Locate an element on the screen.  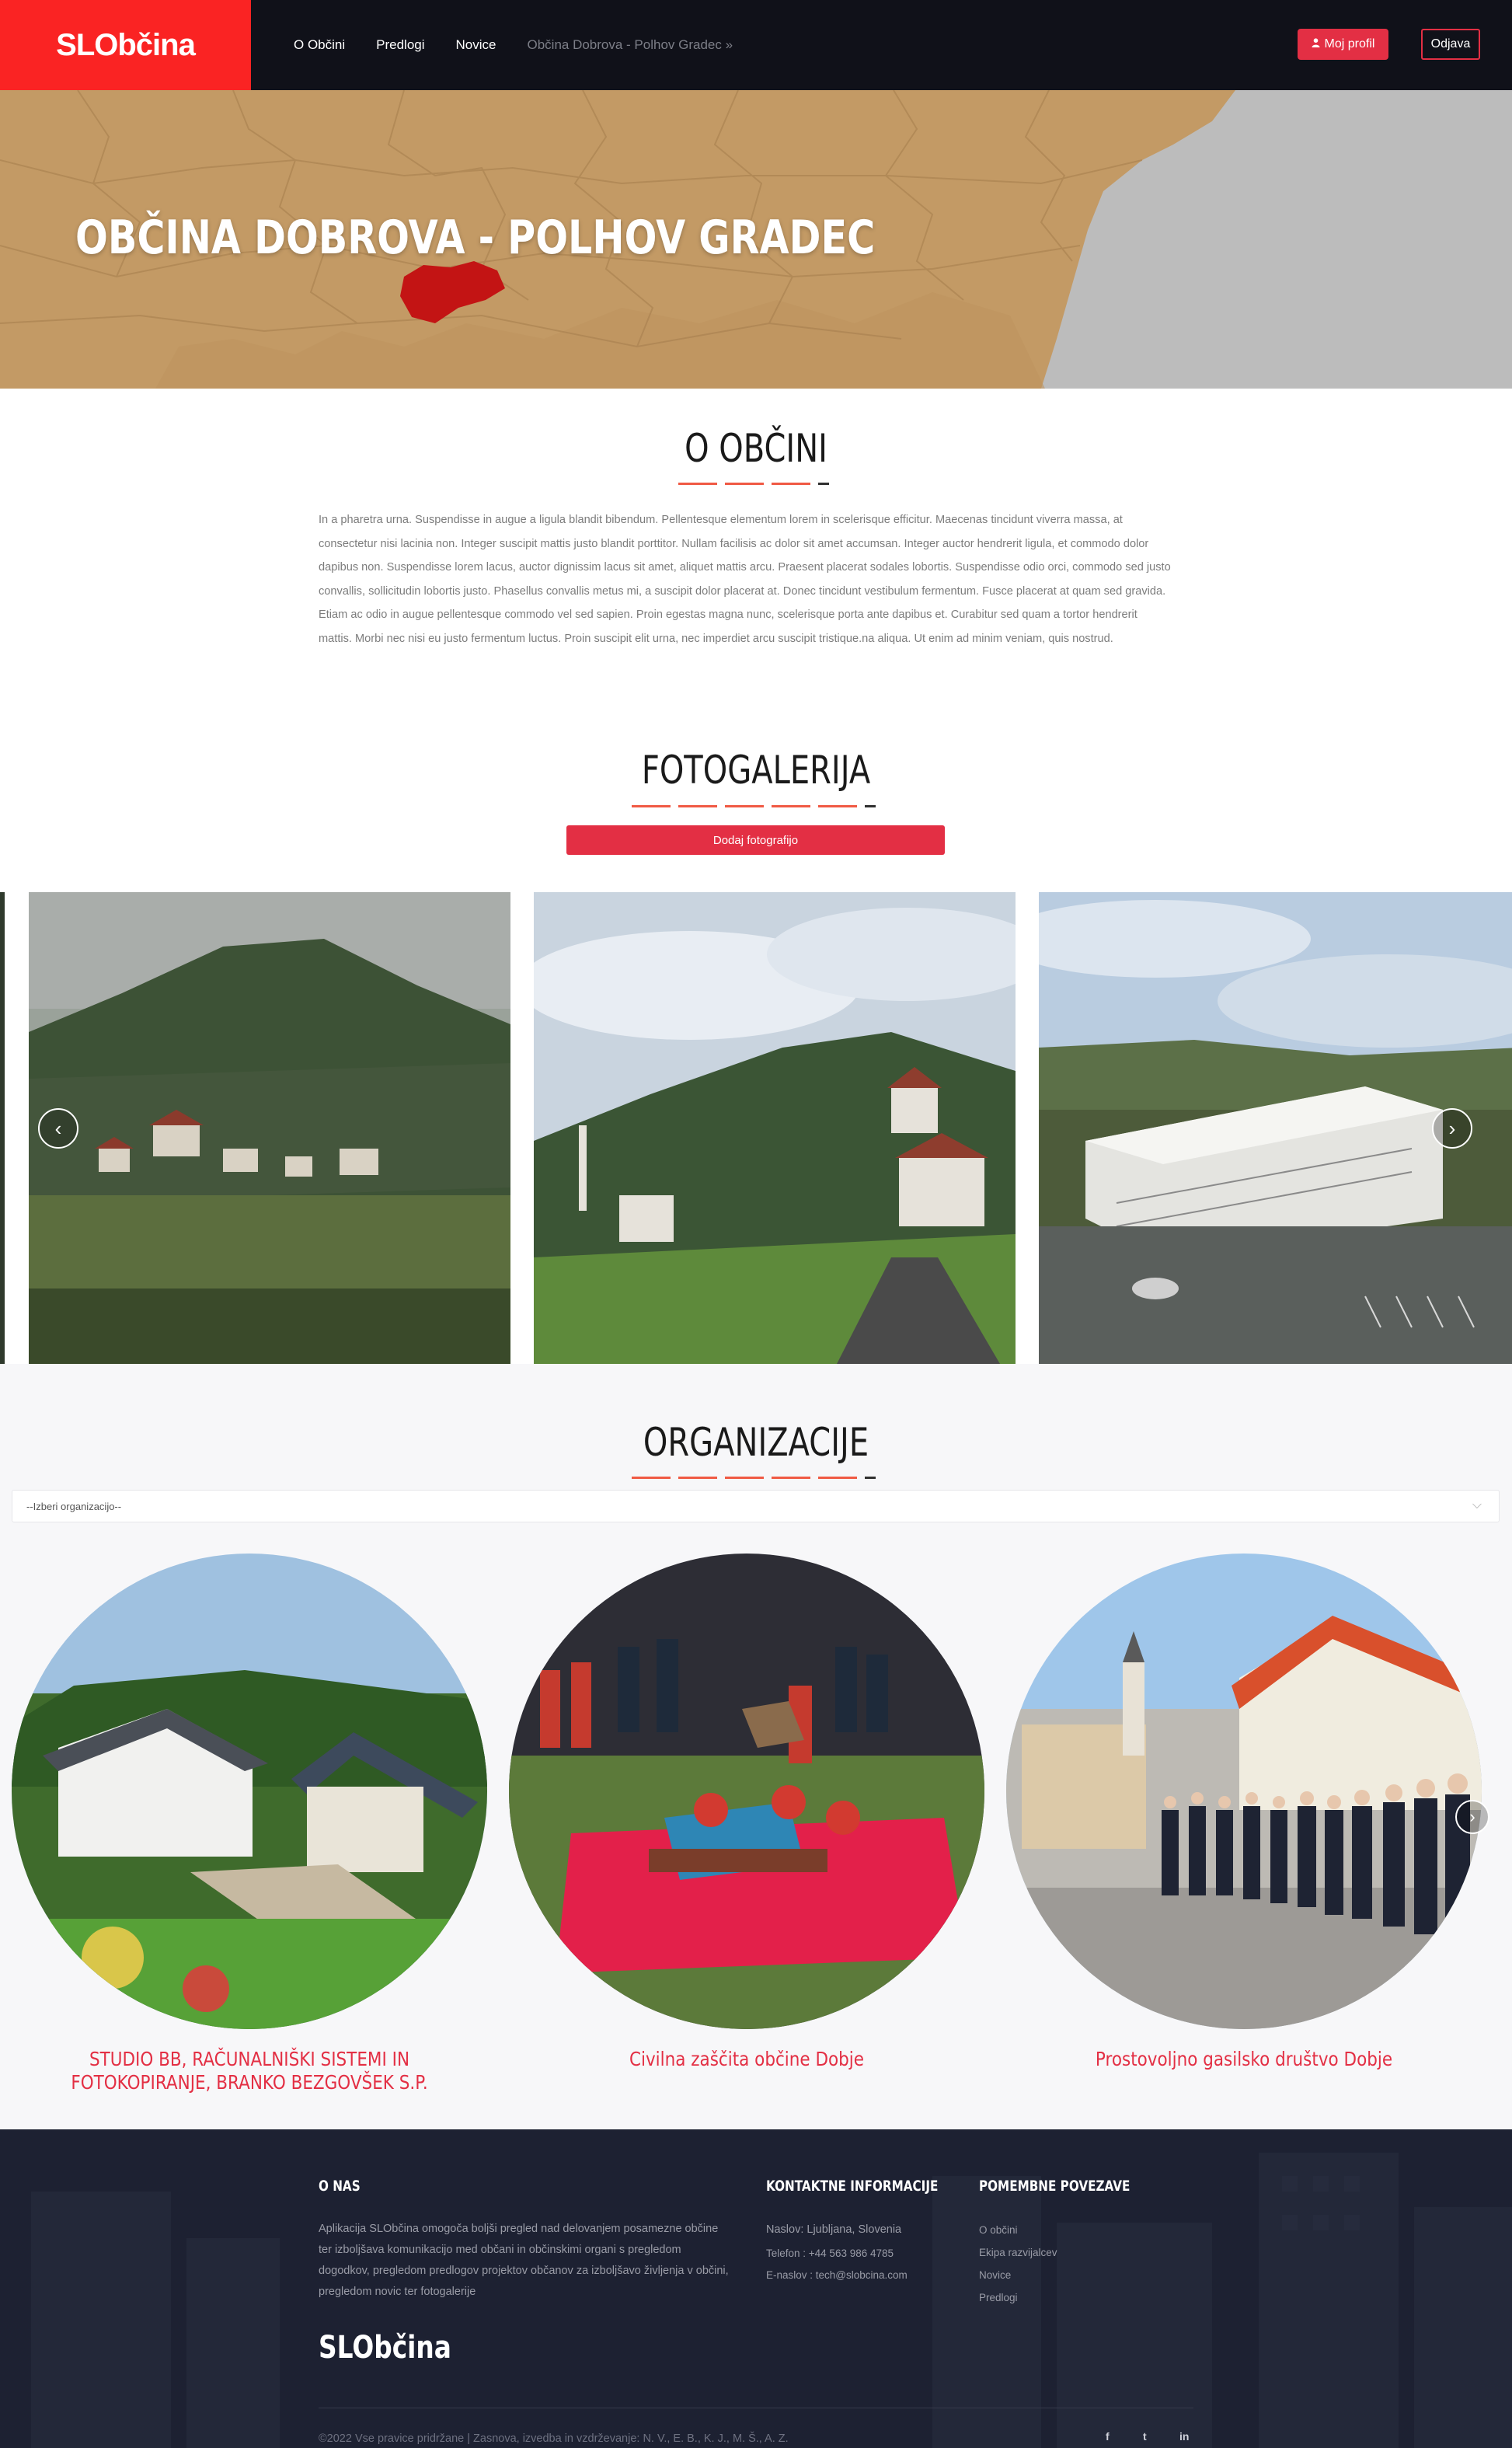
organization-select: --Izberi organizacijo-- ⌵ is located at coordinates (756, 1506).